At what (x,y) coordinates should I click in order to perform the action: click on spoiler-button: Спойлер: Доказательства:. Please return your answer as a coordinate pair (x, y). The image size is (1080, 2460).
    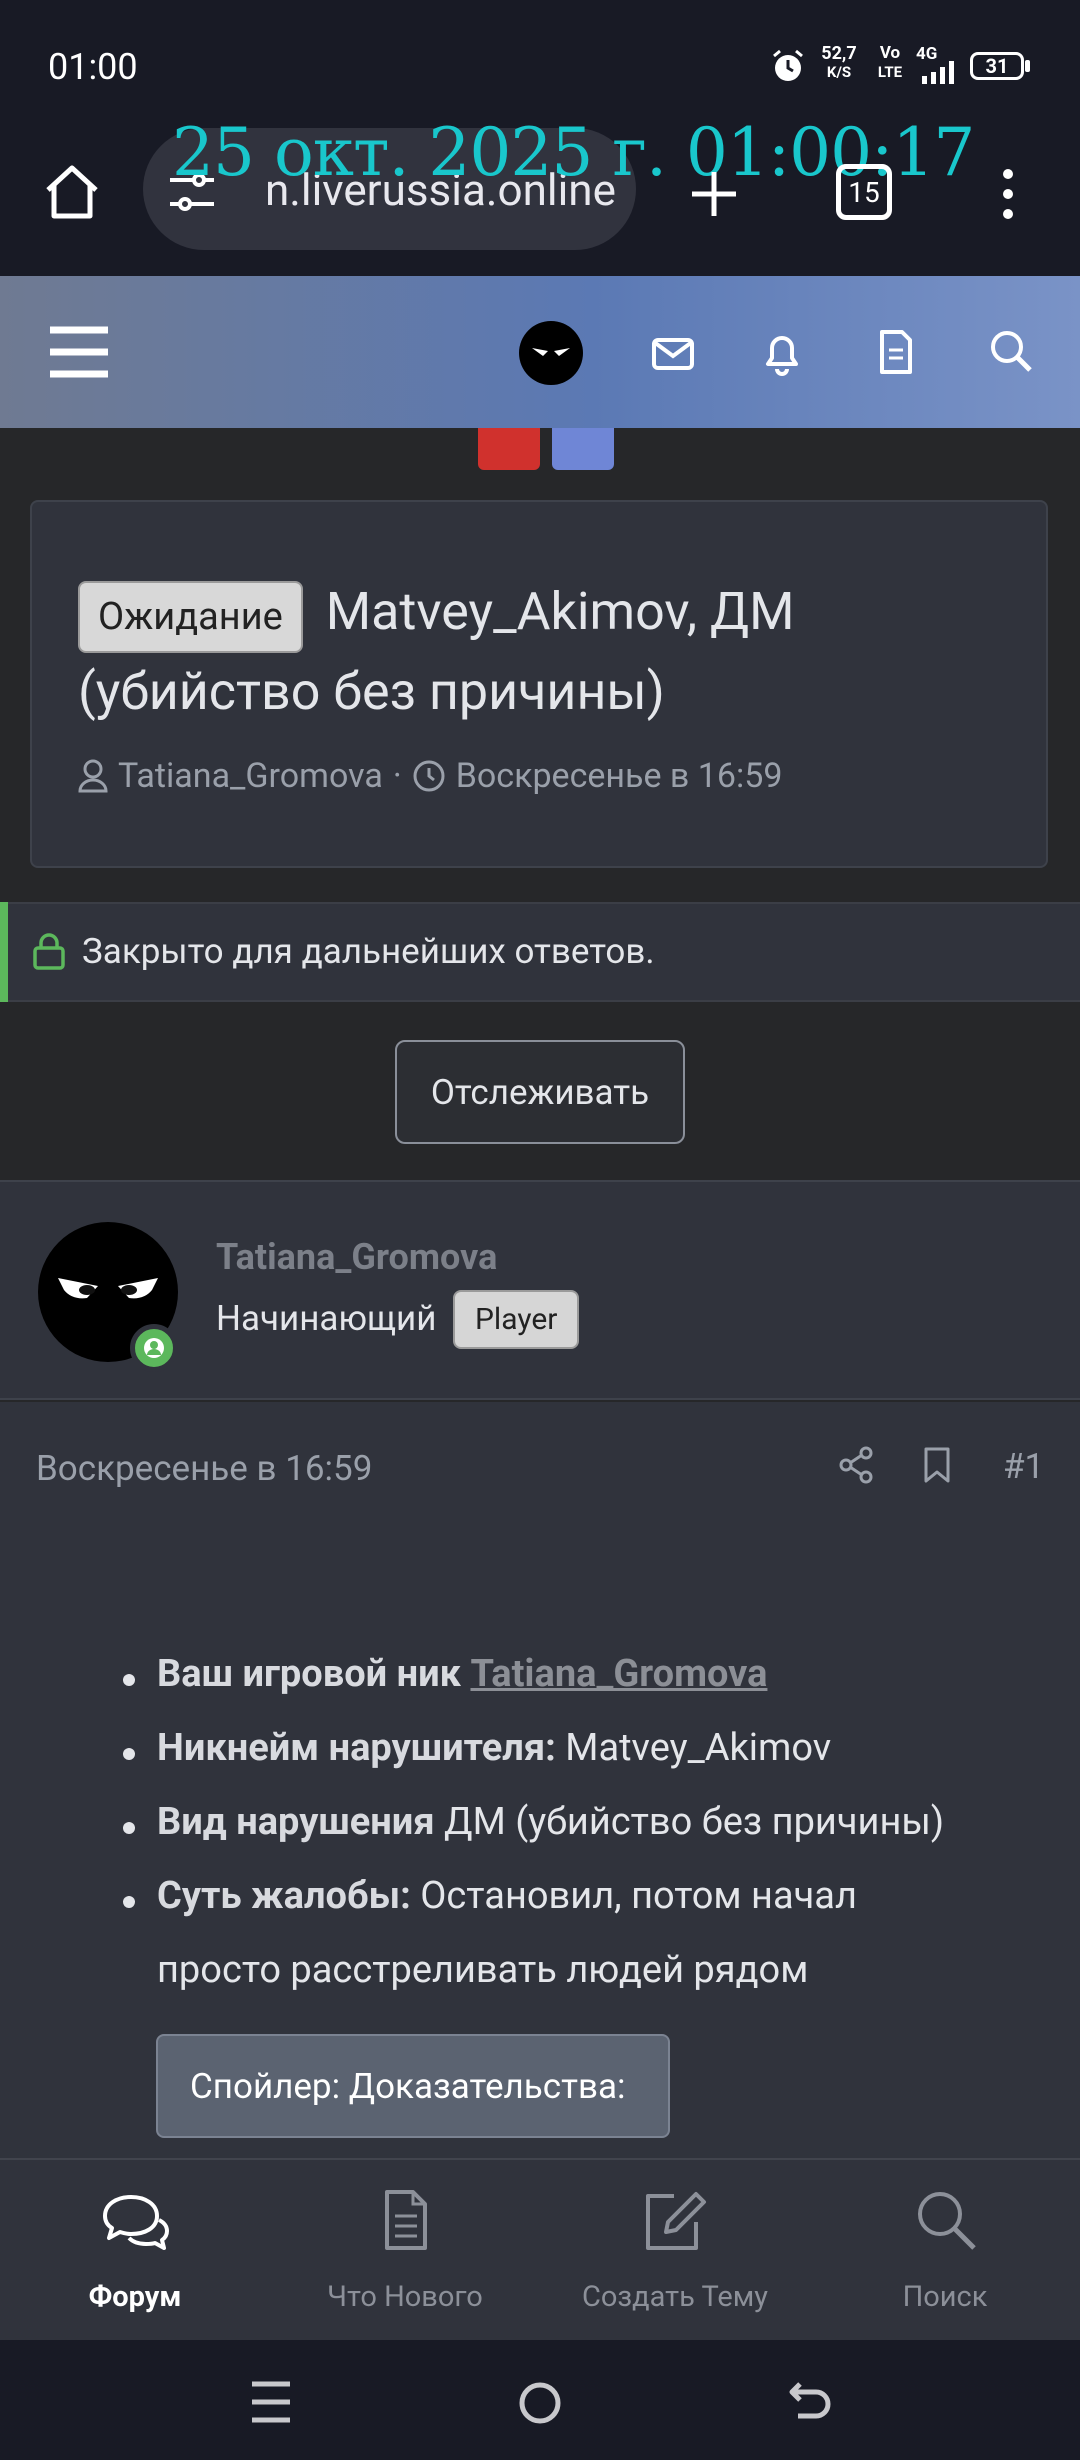
    Looking at the image, I should click on (413, 2086).